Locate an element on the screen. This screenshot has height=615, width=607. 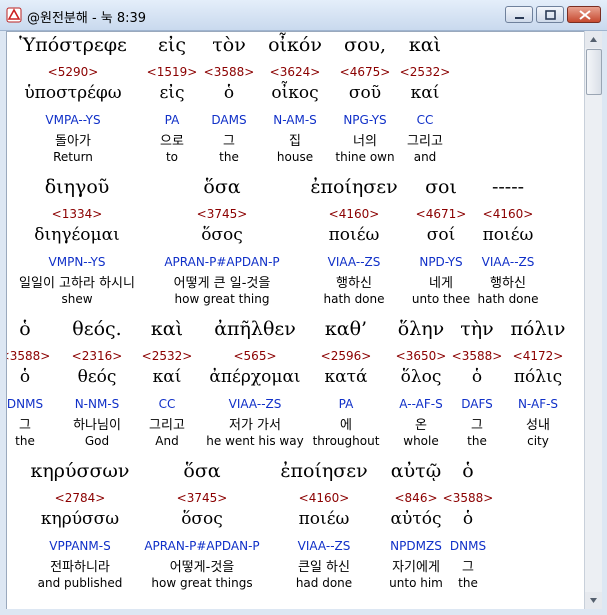
word-strong: <1519> is located at coordinates (172, 72).